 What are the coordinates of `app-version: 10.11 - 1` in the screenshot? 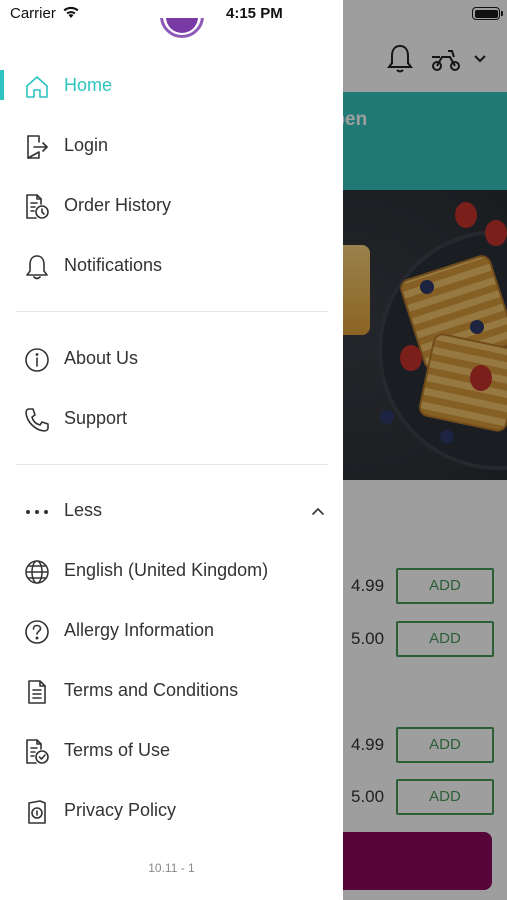 It's located at (171, 868).